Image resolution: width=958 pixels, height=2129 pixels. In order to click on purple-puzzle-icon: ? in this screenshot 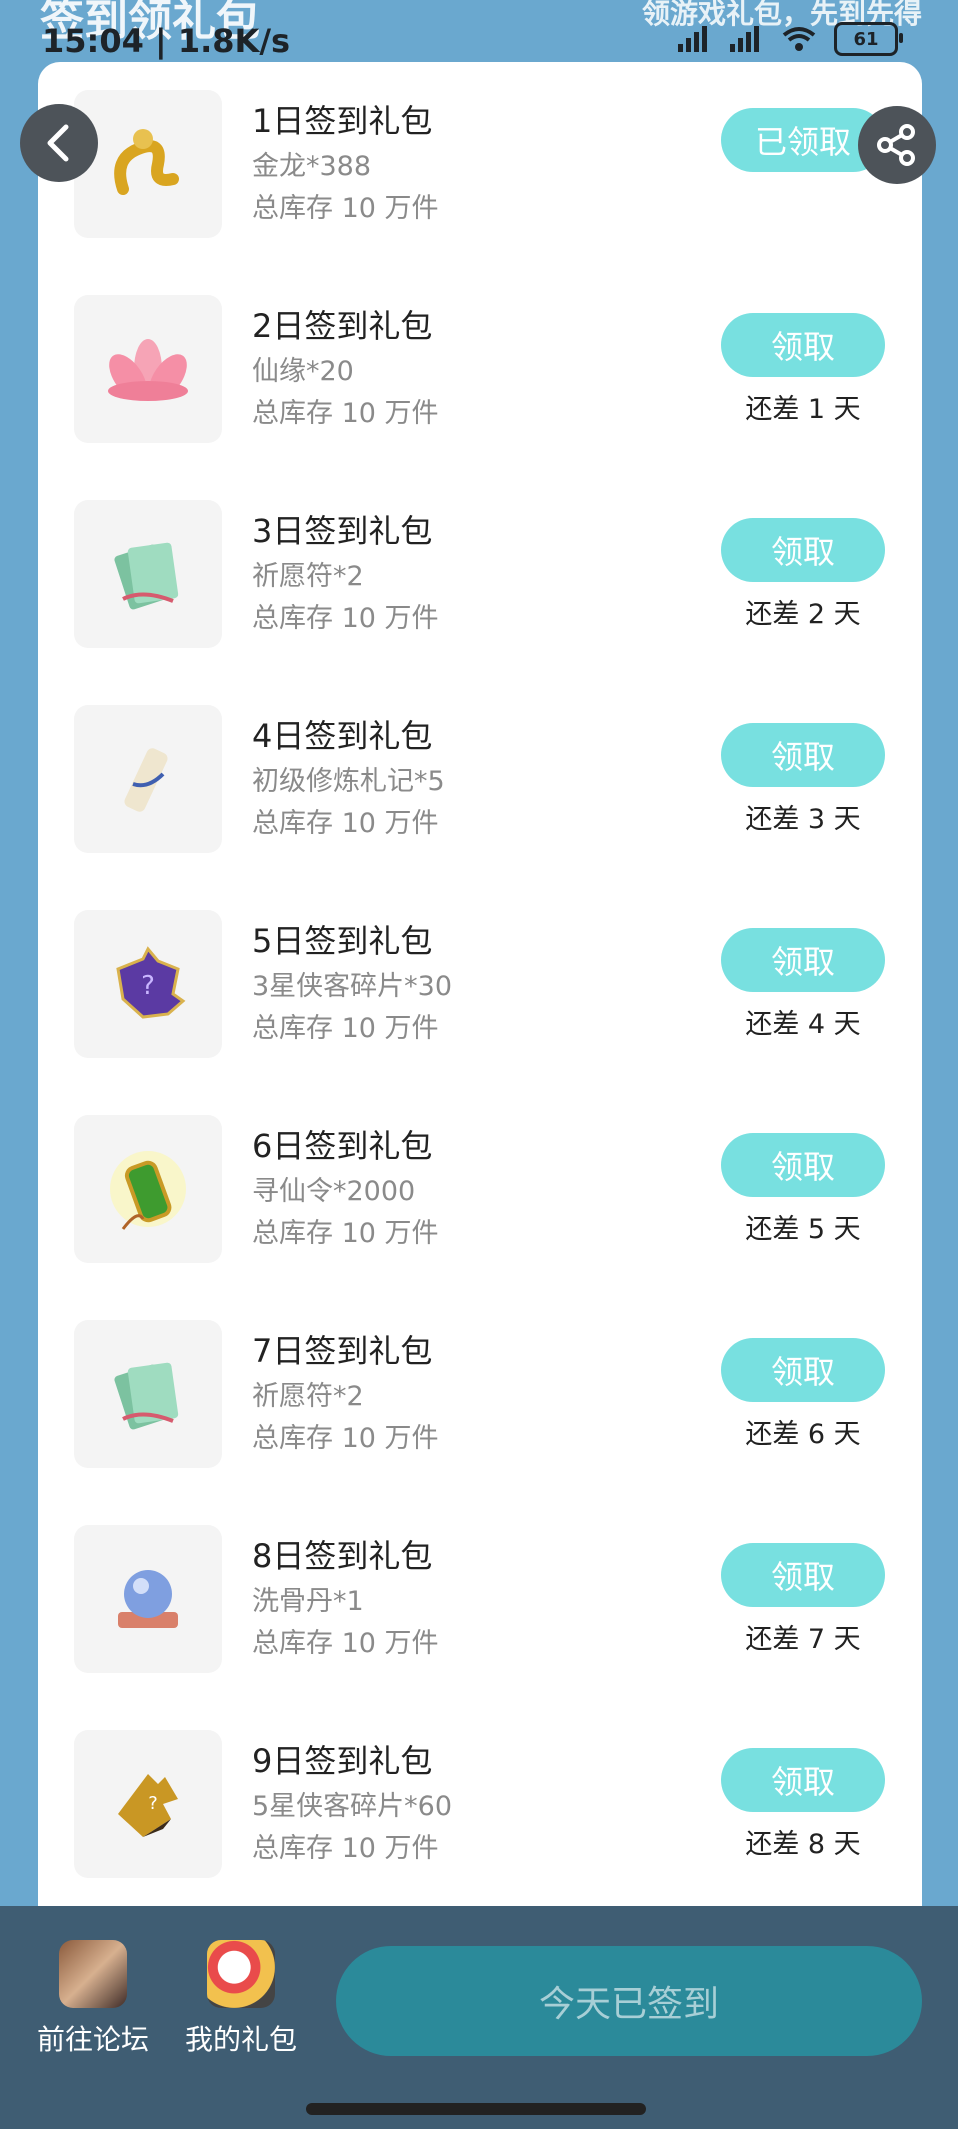, I will do `click(148, 984)`.